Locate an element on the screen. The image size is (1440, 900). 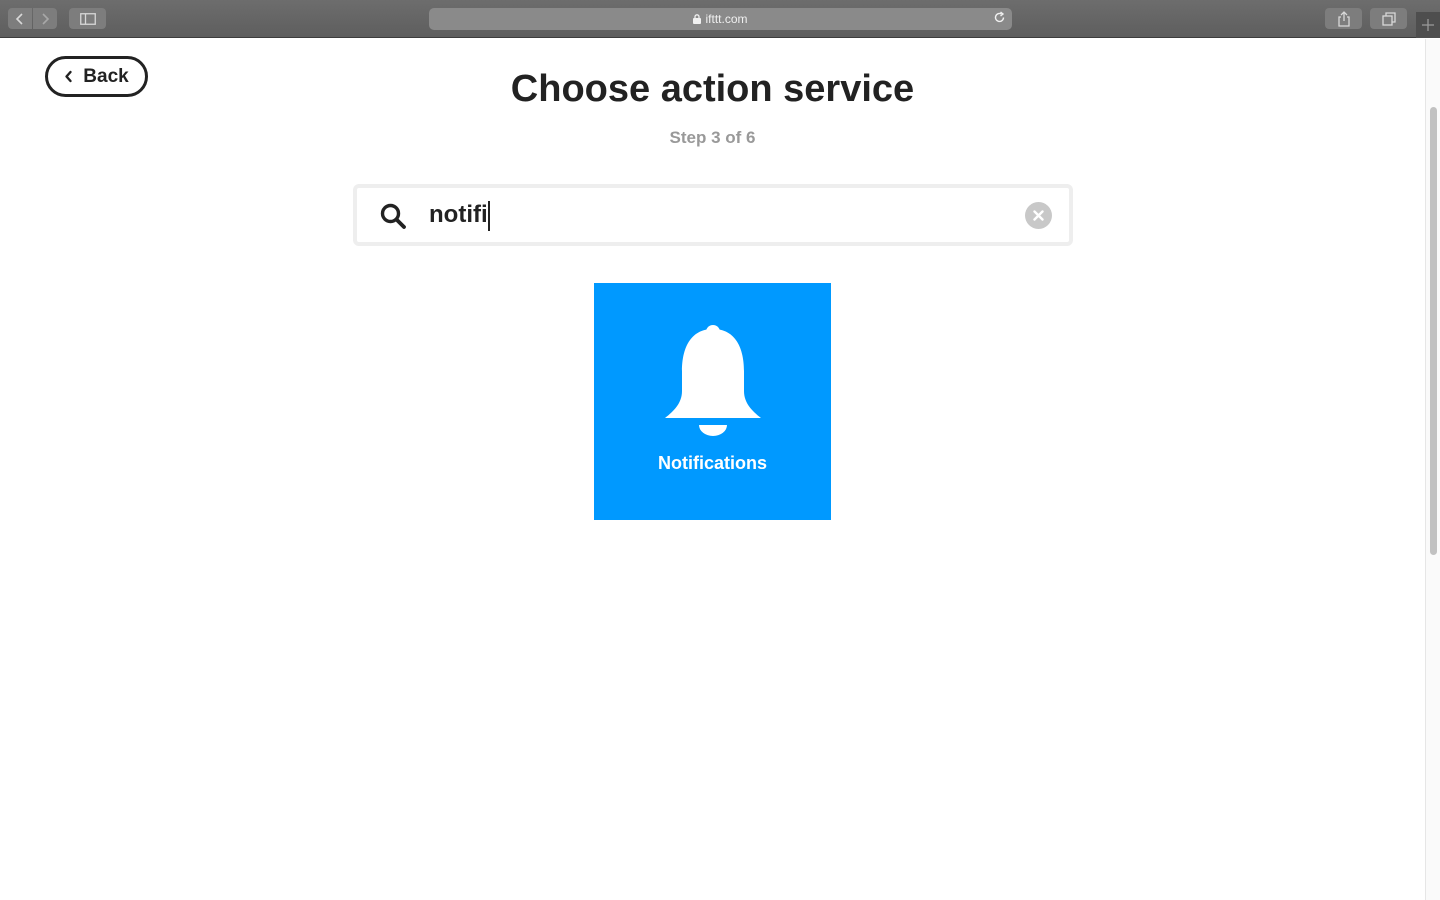
share-icon is located at coordinates (1343, 18).